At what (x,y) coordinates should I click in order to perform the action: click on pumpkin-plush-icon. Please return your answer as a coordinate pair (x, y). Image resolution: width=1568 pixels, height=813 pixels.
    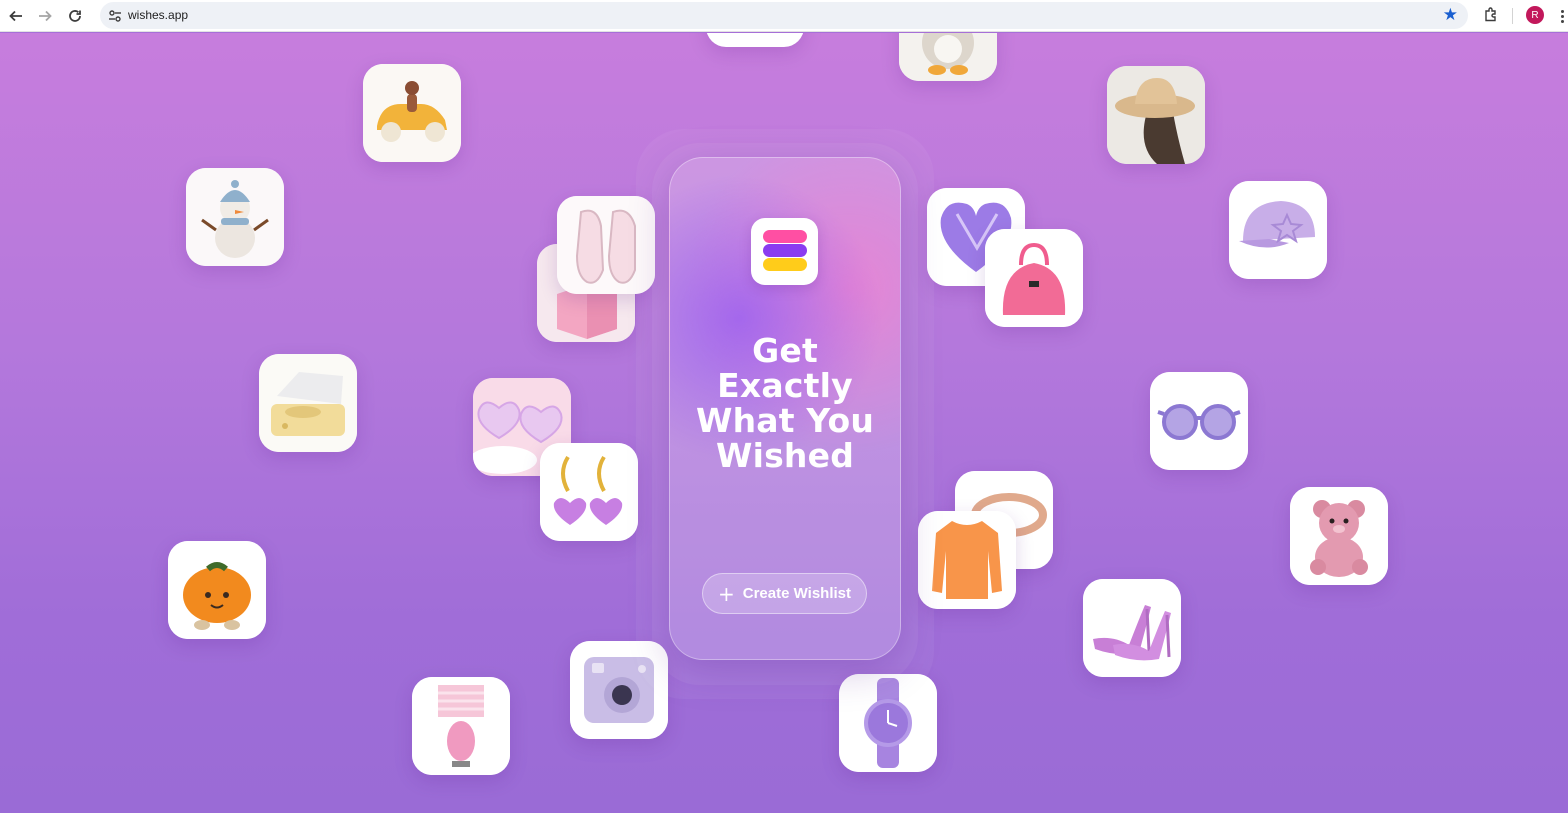
    Looking at the image, I should click on (217, 590).